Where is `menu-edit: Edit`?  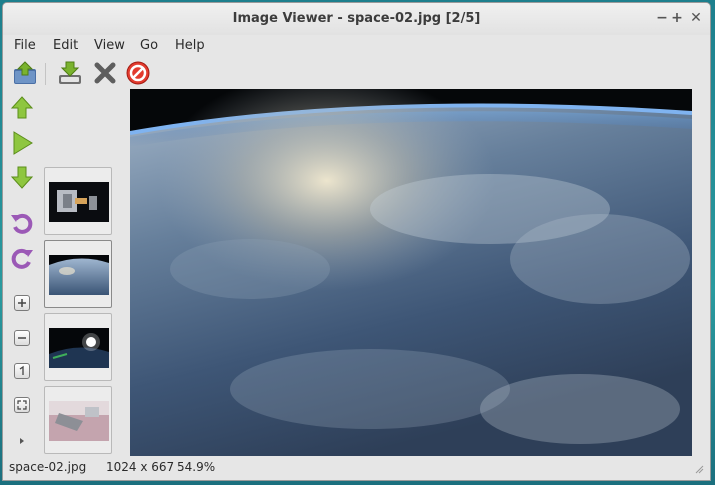
menu-edit: Edit is located at coordinates (65, 45).